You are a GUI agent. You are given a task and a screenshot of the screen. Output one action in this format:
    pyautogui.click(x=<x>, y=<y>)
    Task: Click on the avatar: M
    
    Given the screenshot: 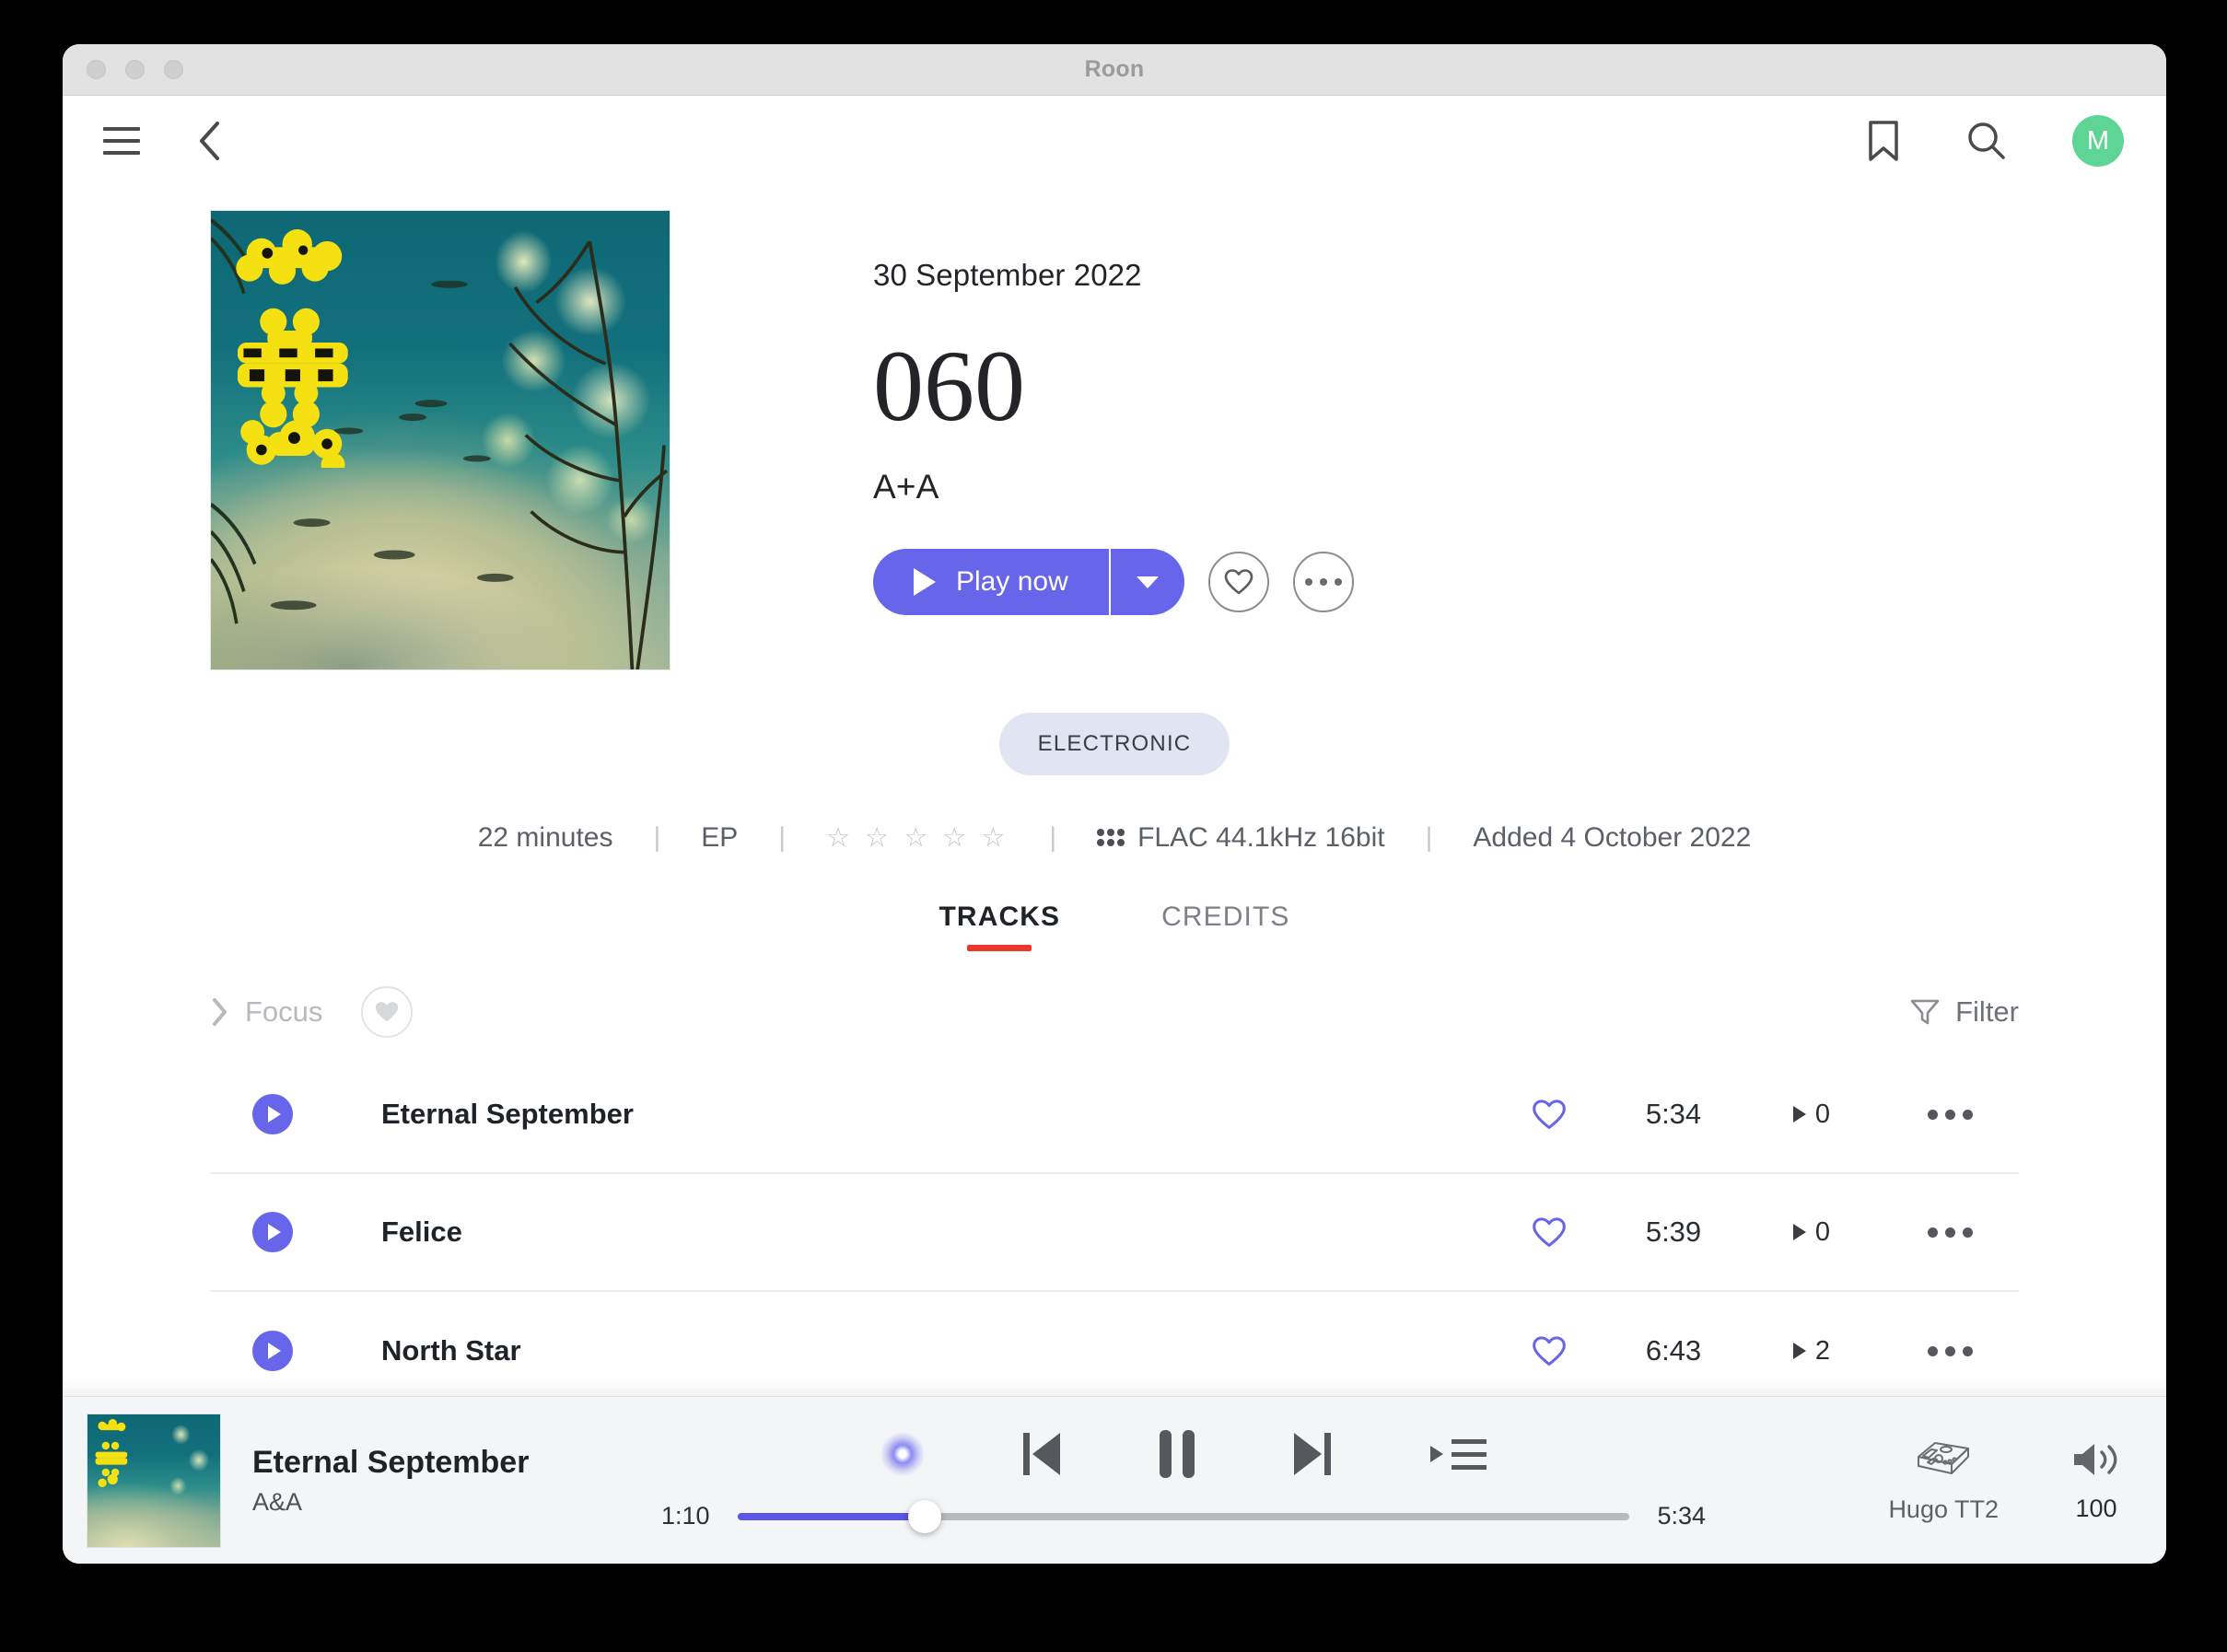 What is the action you would take?
    pyautogui.click(x=2098, y=141)
    